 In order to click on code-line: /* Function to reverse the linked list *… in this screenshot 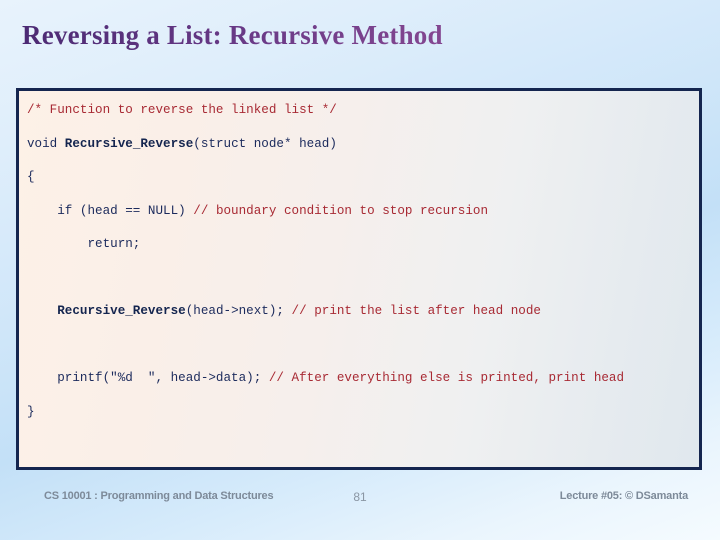, I will do `click(363, 111)`.